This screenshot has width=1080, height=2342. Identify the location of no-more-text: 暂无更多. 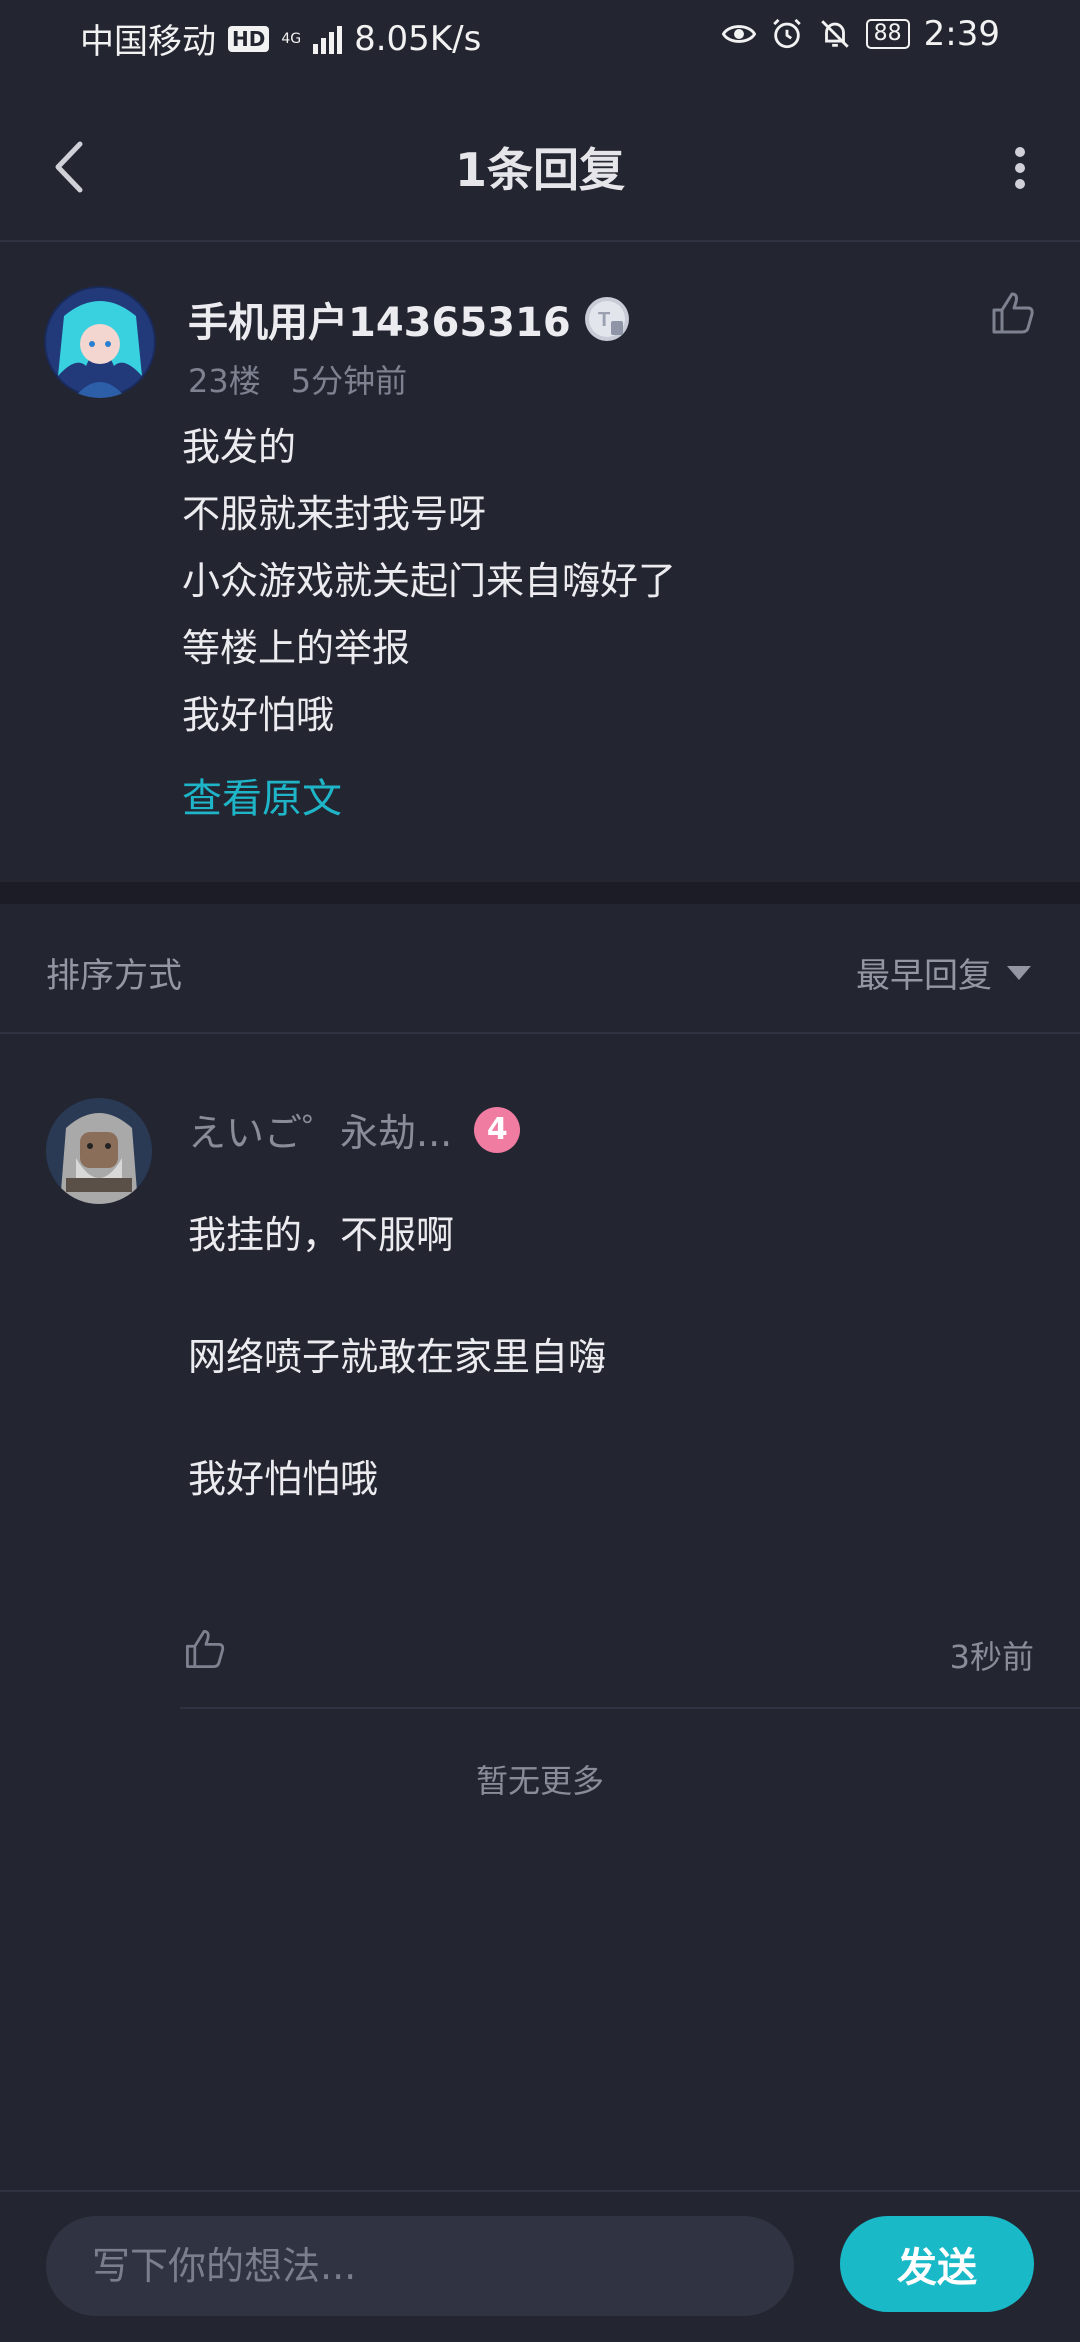
(539, 1781).